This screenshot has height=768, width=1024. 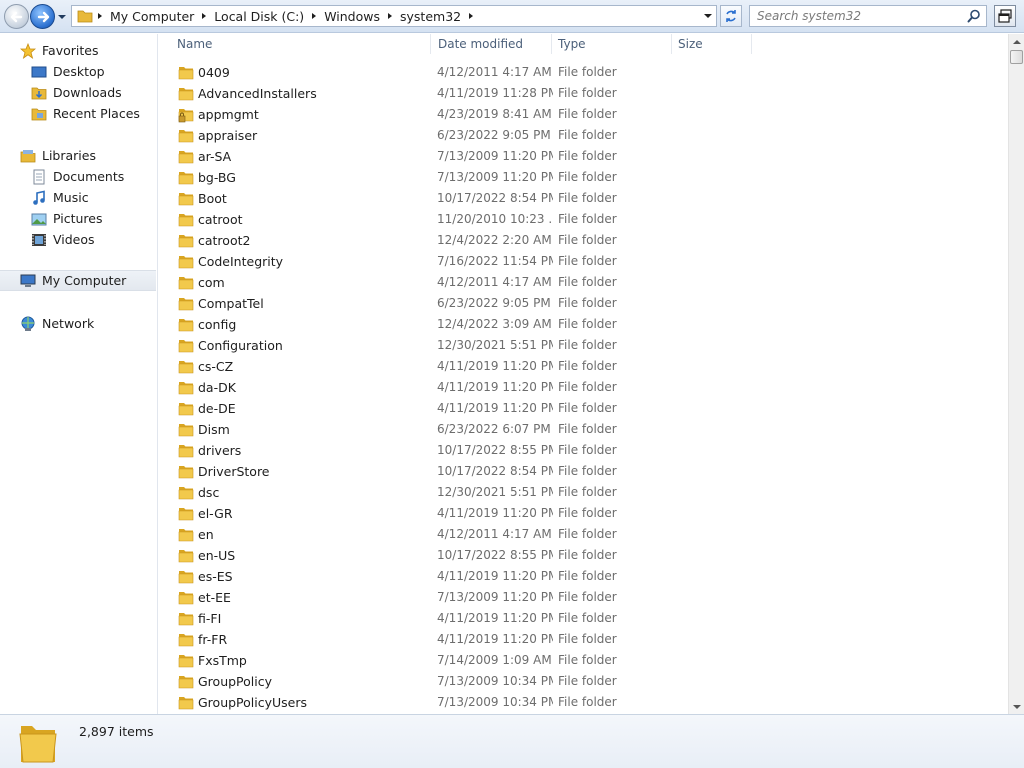 What do you see at coordinates (492, 44) in the screenshot?
I see `column-header-date-modified: Date modified` at bounding box center [492, 44].